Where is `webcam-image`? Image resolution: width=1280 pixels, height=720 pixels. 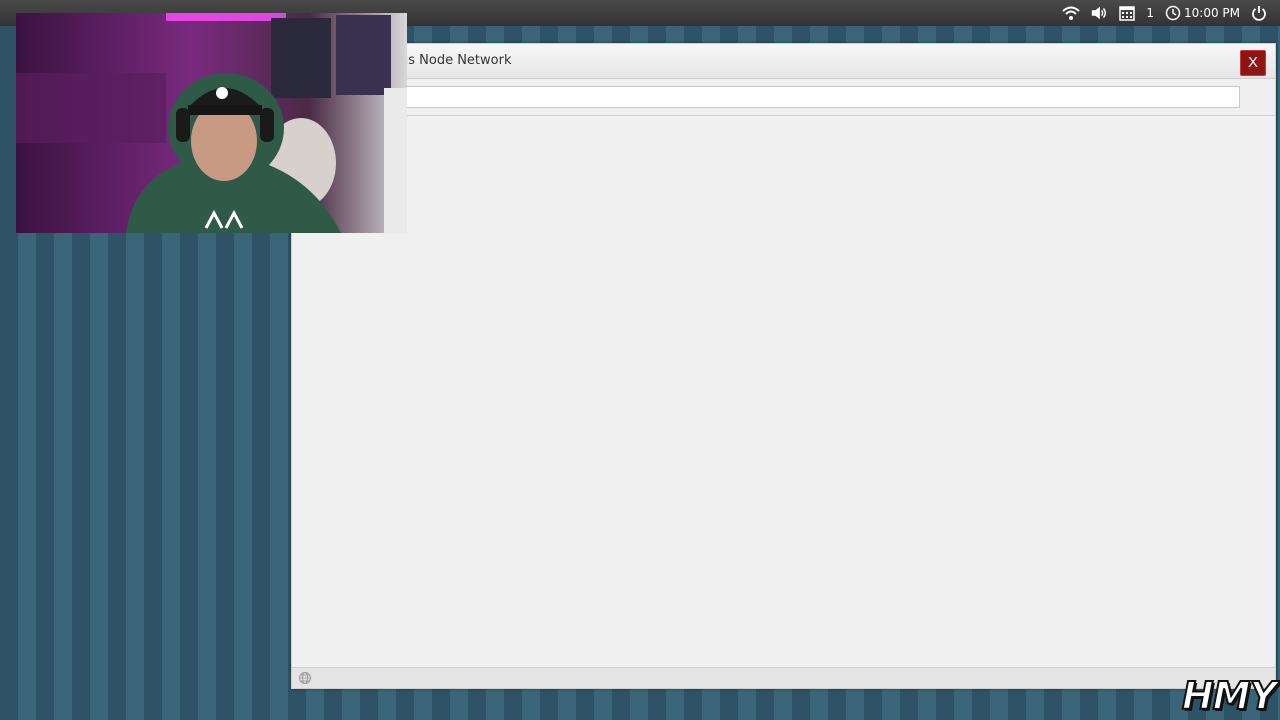
webcam-image is located at coordinates (211, 123).